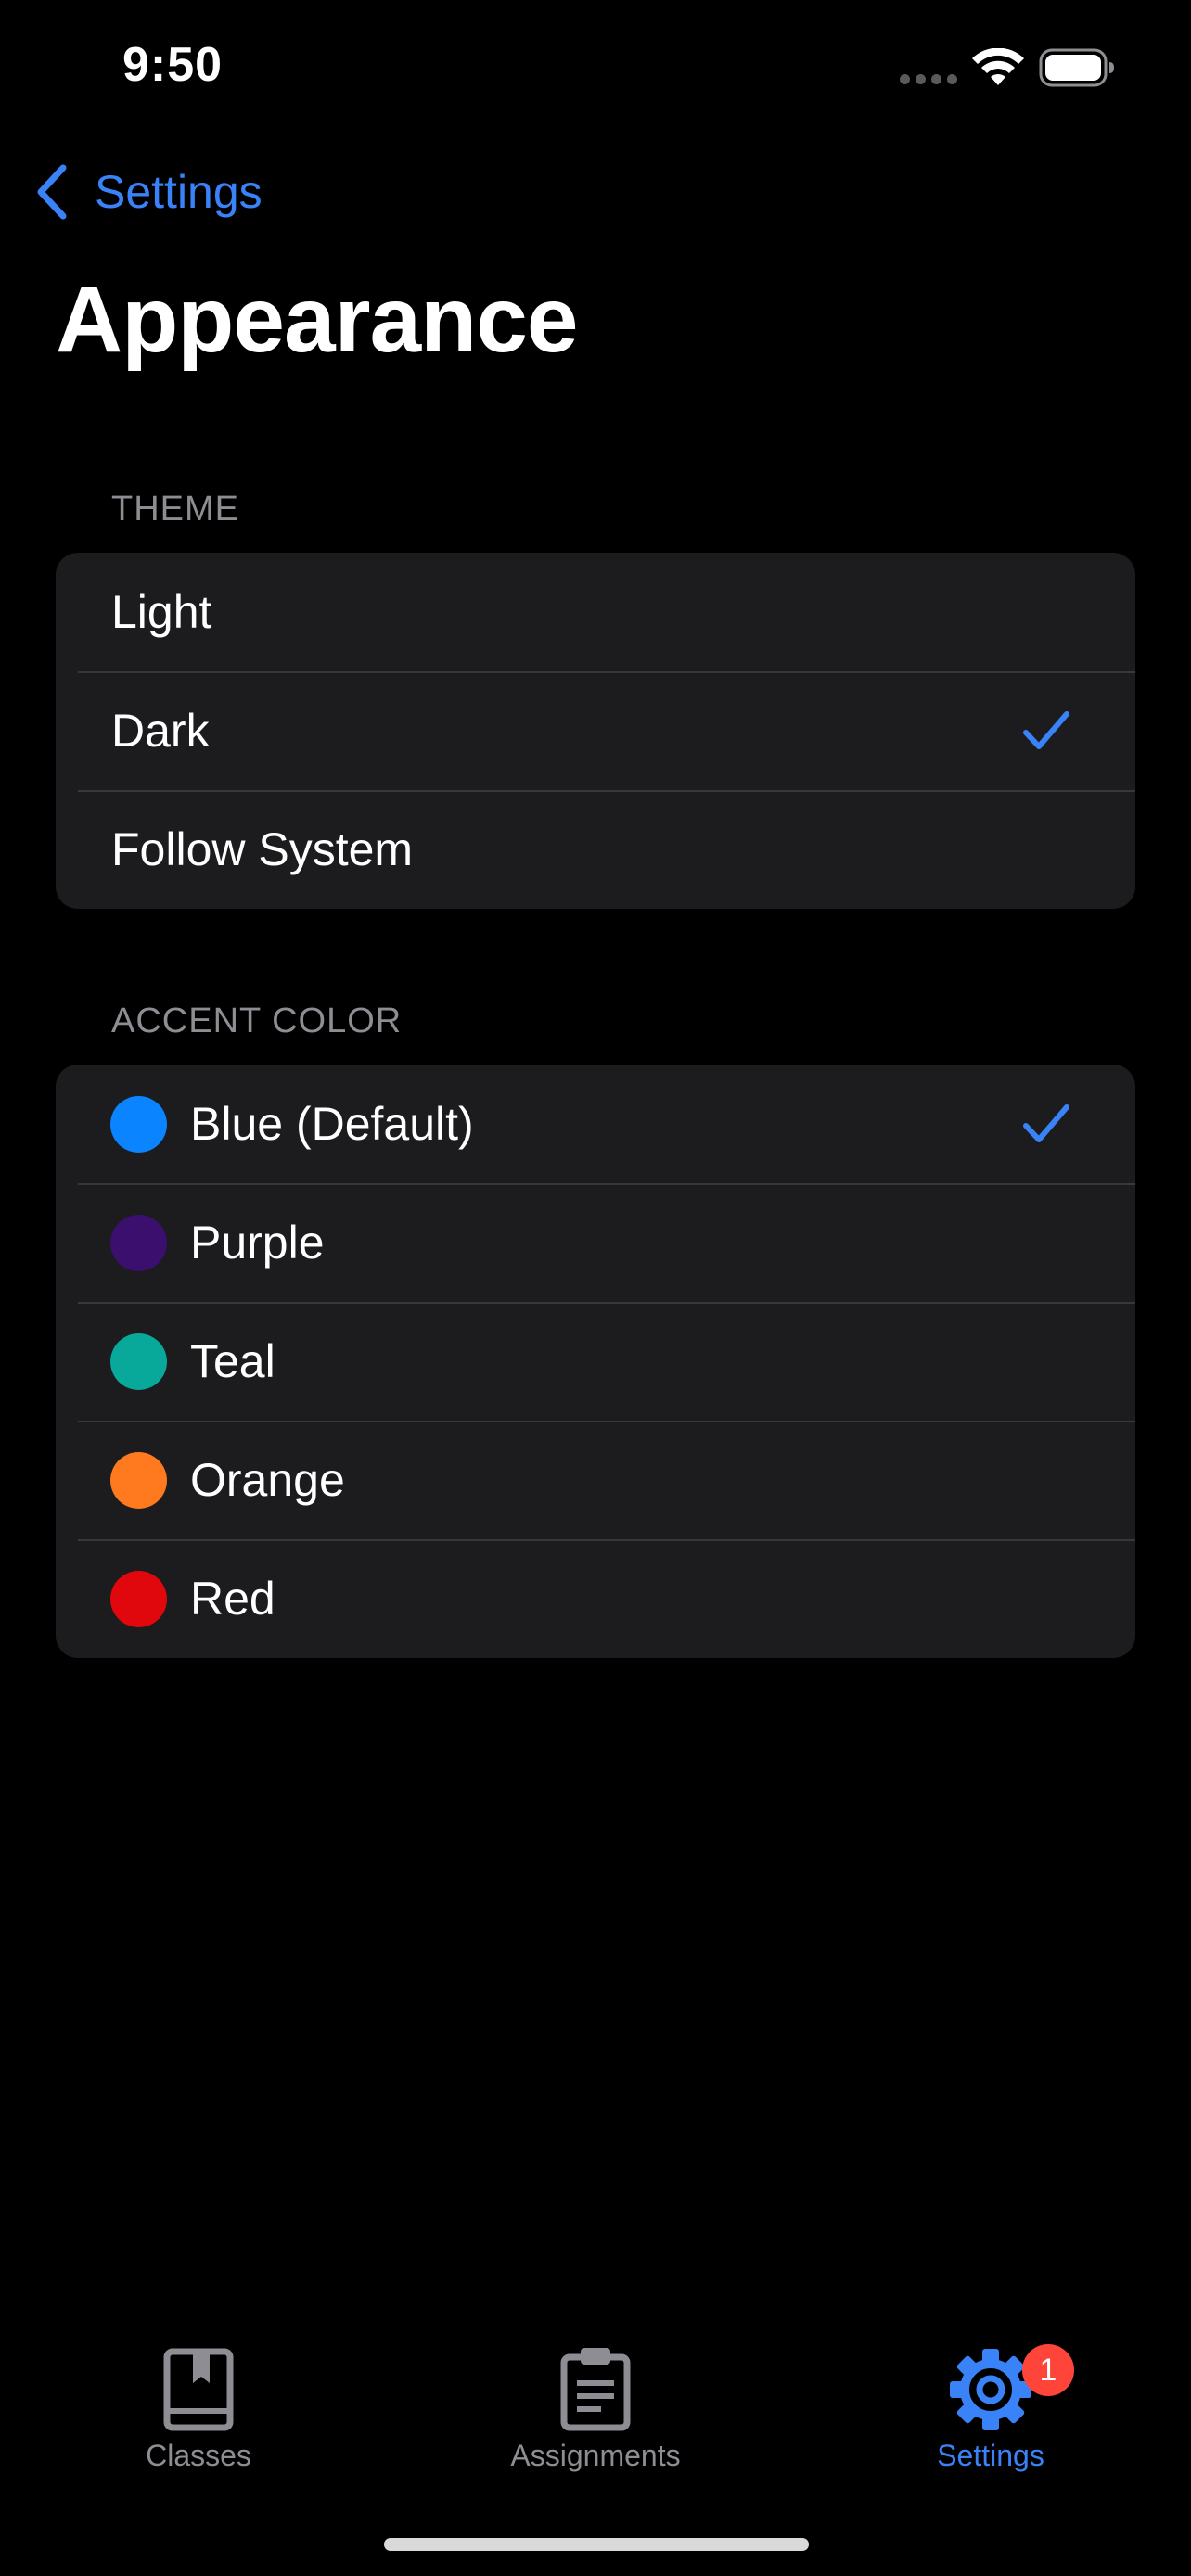 The image size is (1191, 2576). I want to click on tab-classes: Classes, so click(198, 2415).